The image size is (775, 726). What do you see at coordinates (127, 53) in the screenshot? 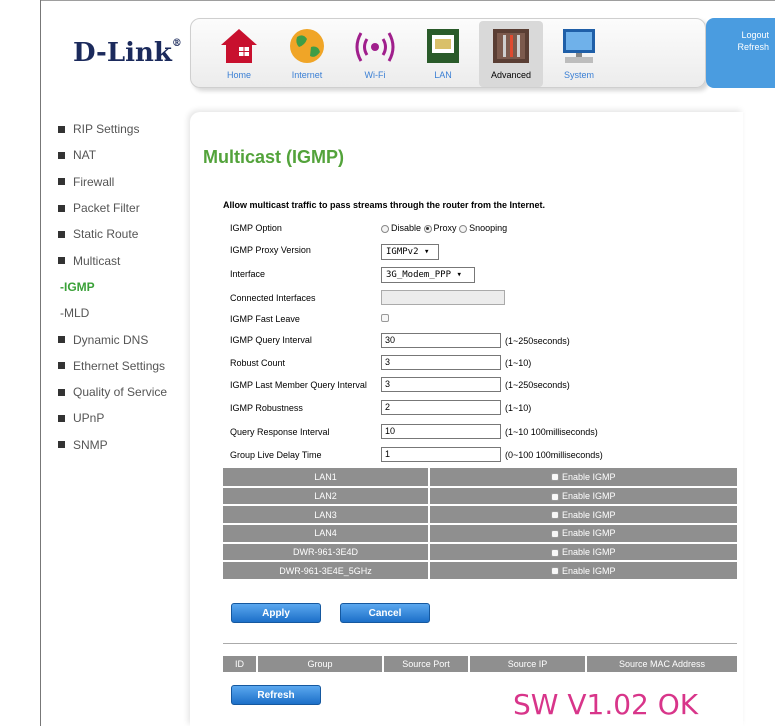
I see `dlink-logo: D-Link®` at bounding box center [127, 53].